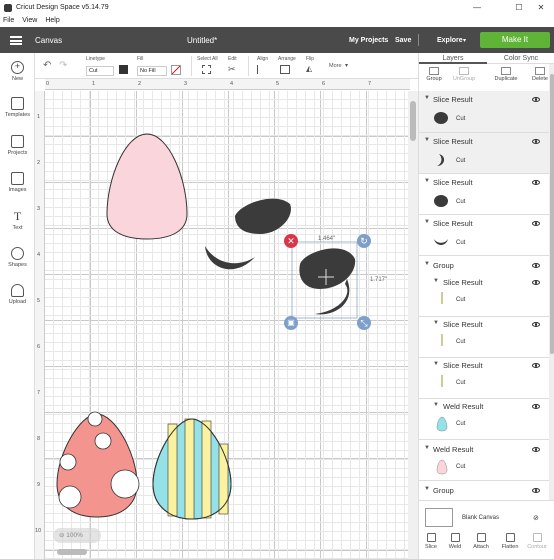 This screenshot has height=559, width=554. I want to click on tab-layers: Layers, so click(453, 58).